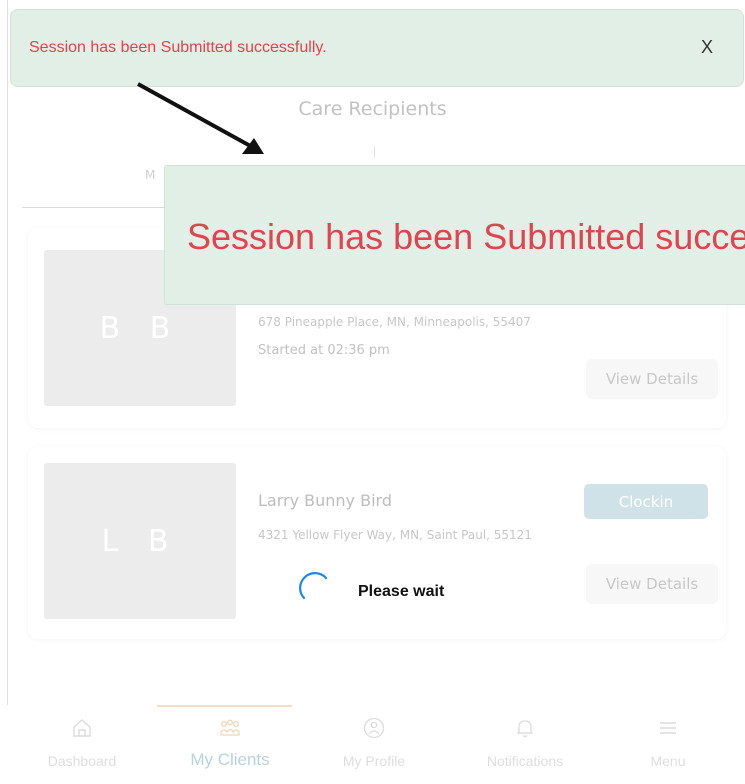 This screenshot has height=784, width=745. I want to click on hamburger-icon, so click(668, 728).